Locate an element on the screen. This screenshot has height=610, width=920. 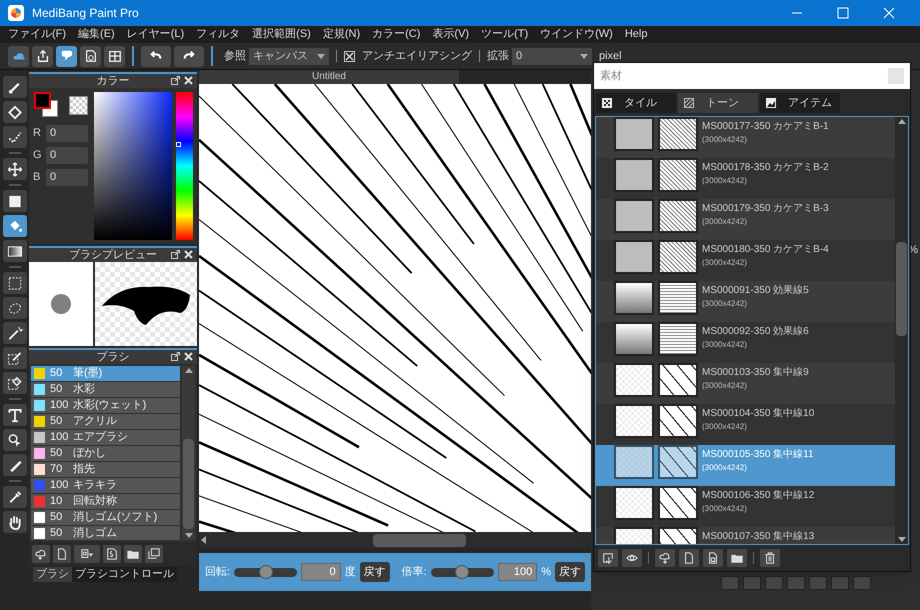
menu-item: 表示(V) is located at coordinates (451, 34).